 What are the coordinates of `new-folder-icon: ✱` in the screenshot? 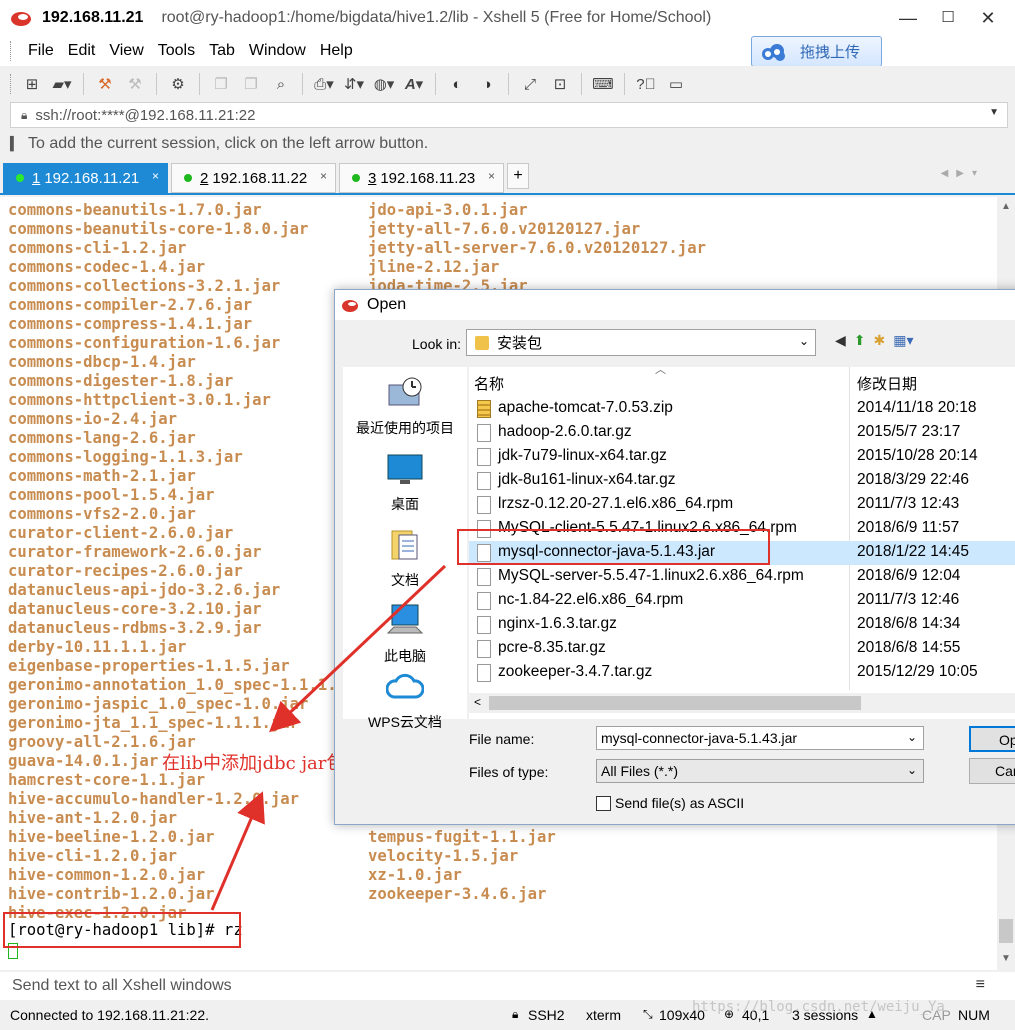 It's located at (880, 340).